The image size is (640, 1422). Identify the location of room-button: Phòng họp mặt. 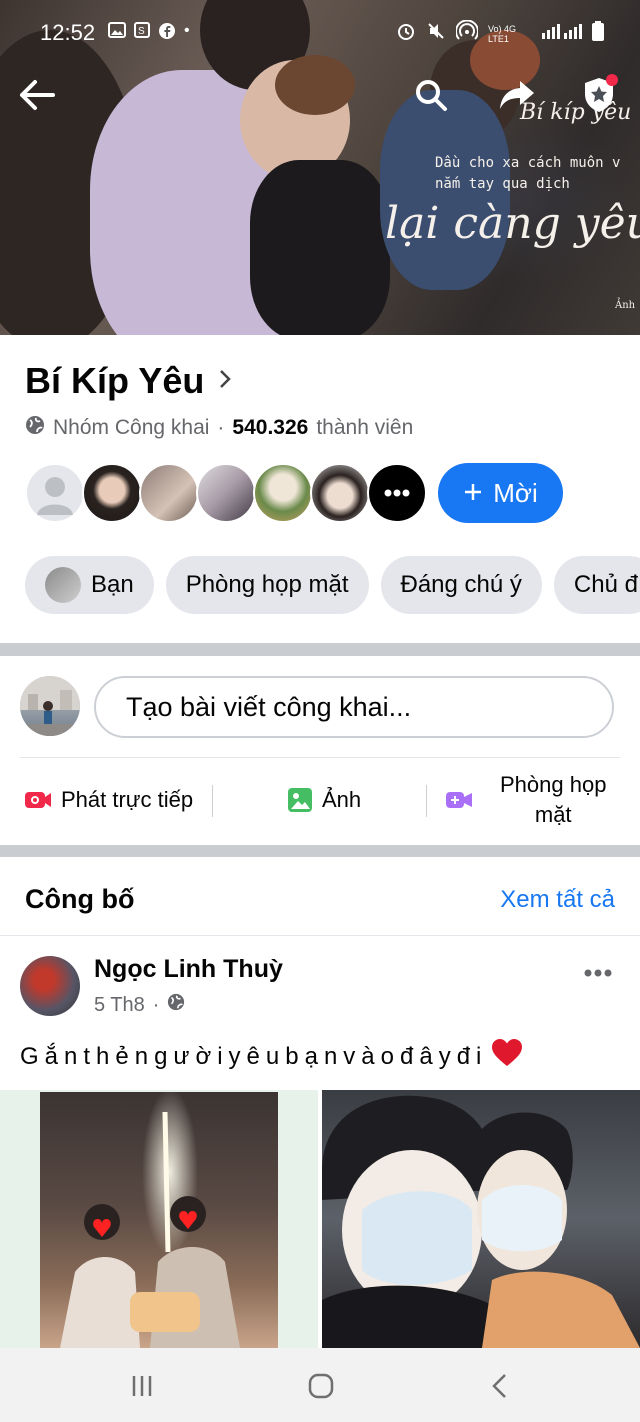
(526, 800).